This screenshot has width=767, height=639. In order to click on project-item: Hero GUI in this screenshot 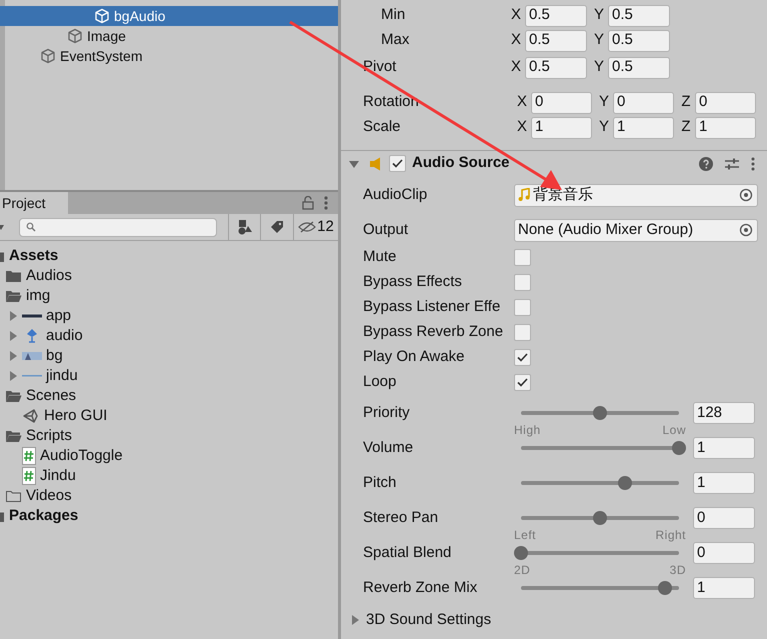, I will do `click(169, 416)`.